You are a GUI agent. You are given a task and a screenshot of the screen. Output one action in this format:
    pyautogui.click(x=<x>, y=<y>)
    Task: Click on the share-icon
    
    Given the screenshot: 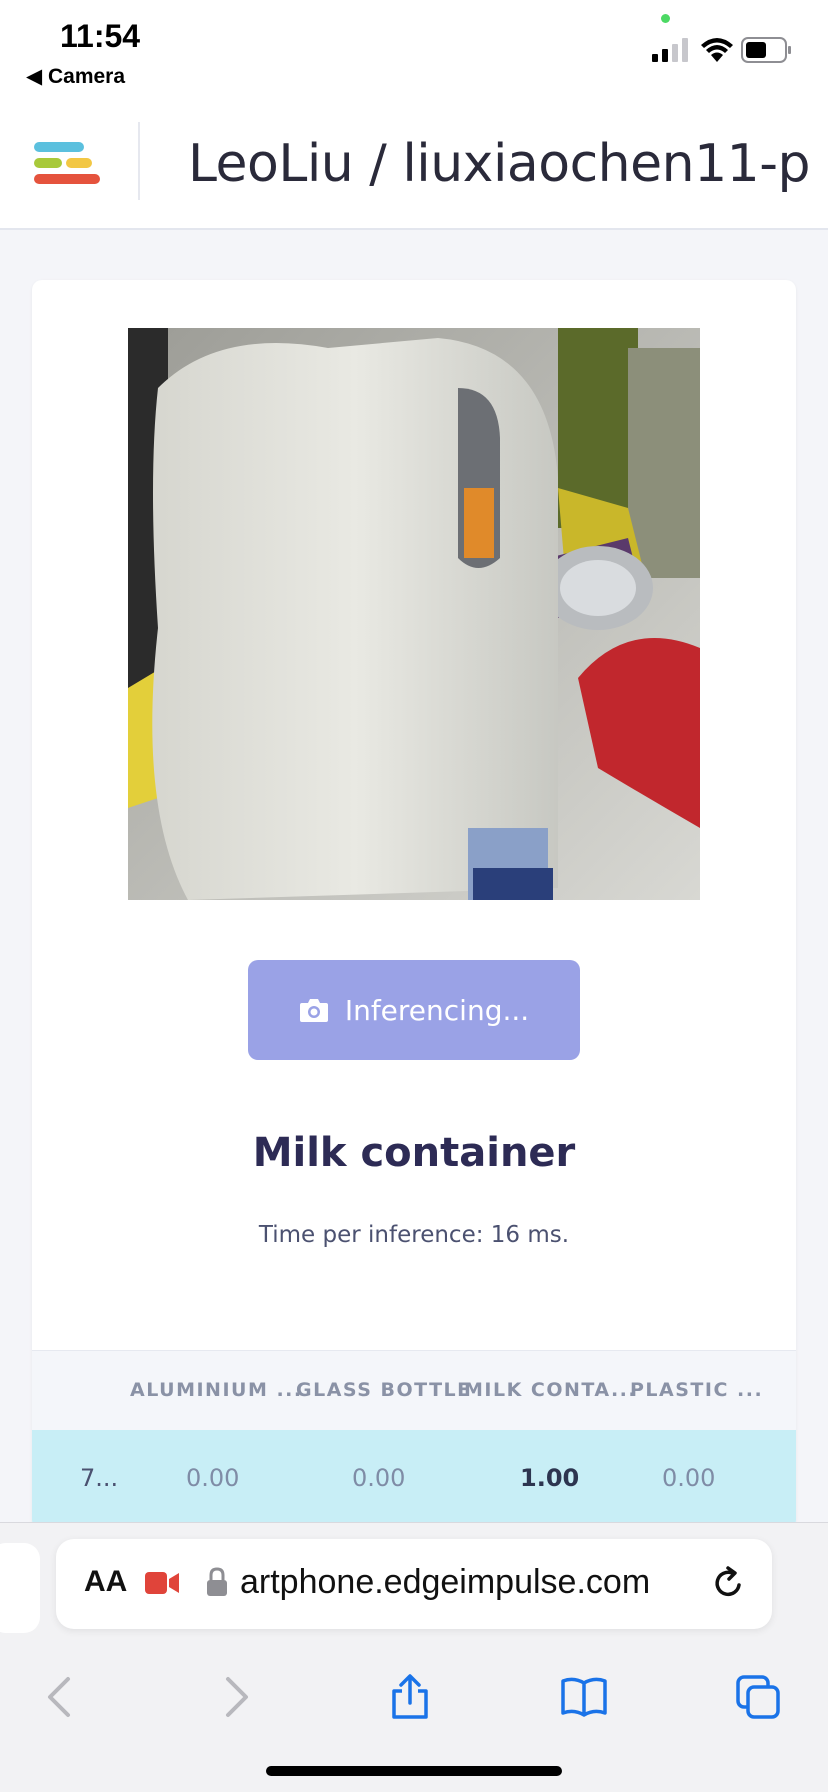 What is the action you would take?
    pyautogui.click(x=410, y=1697)
    